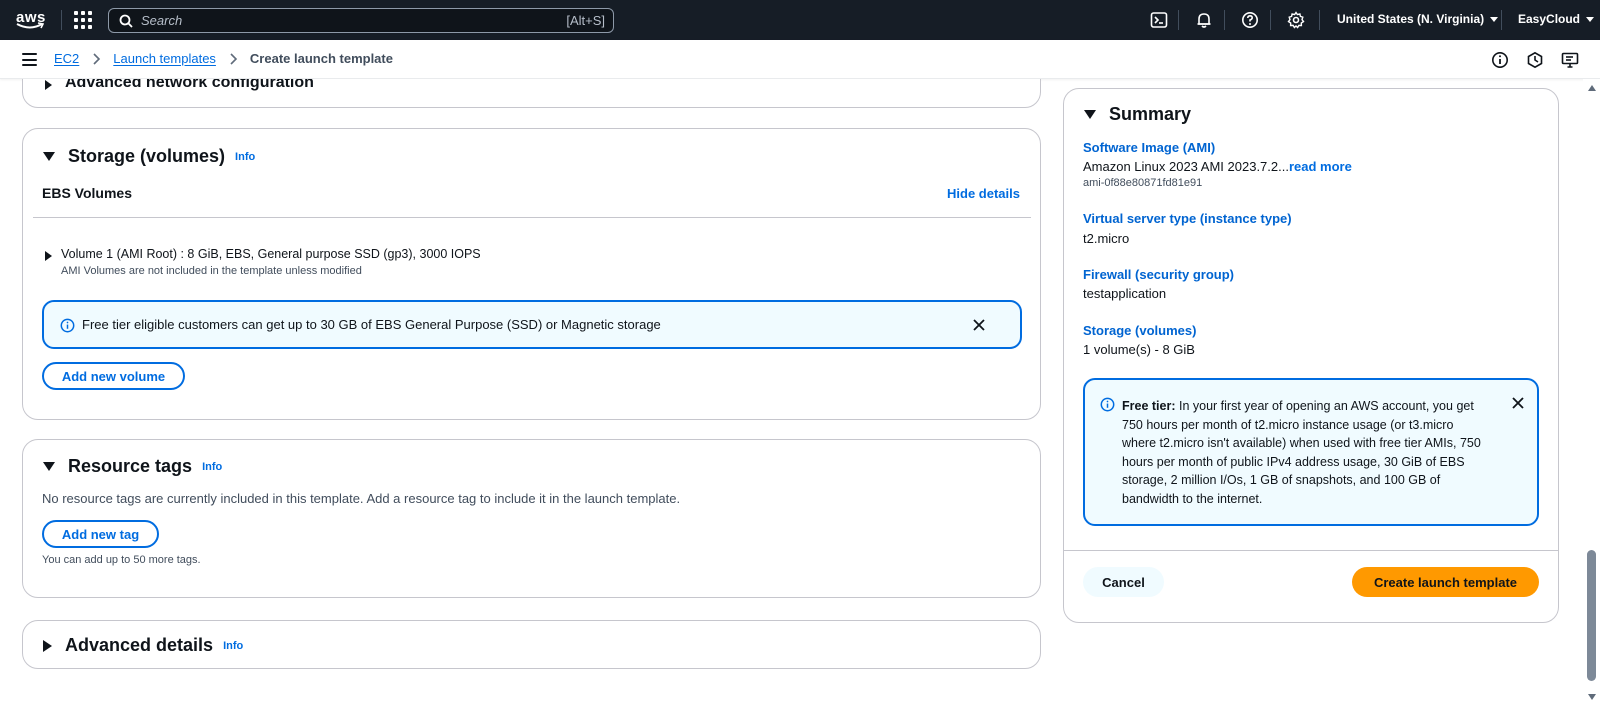  Describe the element at coordinates (1150, 114) in the screenshot. I see `summary-title: Summary` at that location.